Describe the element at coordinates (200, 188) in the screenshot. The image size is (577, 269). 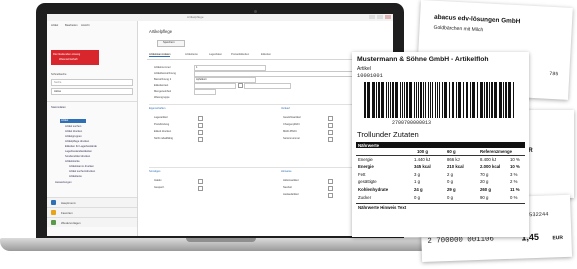
I see `checkbox-bl1` at that location.